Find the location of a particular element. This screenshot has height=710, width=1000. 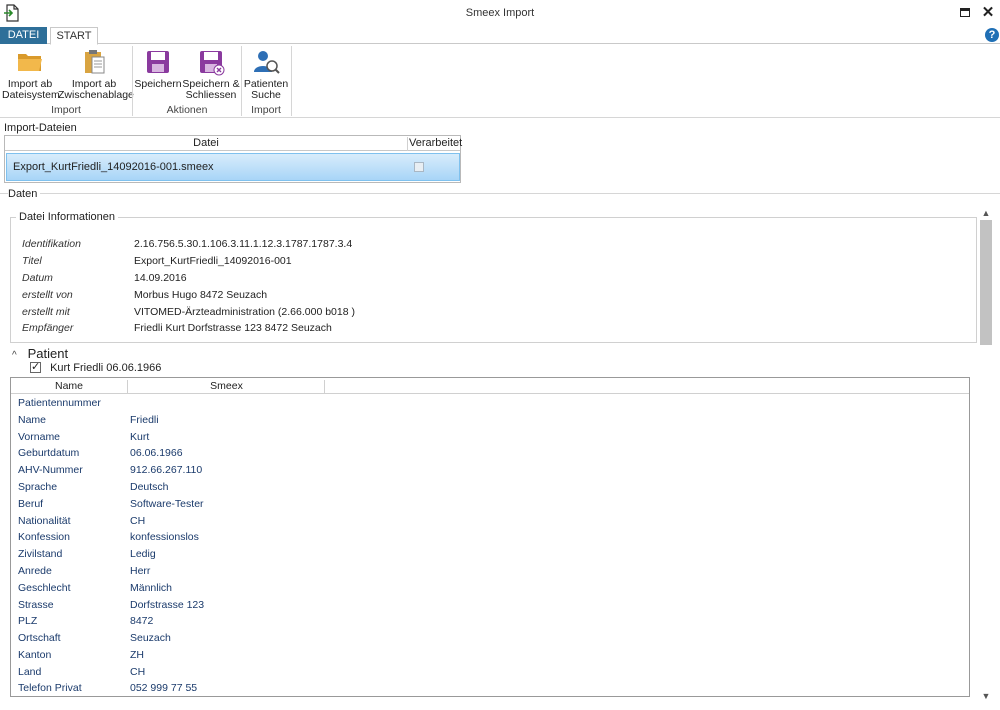

field-value: 06.06.1966 is located at coordinates (156, 453).